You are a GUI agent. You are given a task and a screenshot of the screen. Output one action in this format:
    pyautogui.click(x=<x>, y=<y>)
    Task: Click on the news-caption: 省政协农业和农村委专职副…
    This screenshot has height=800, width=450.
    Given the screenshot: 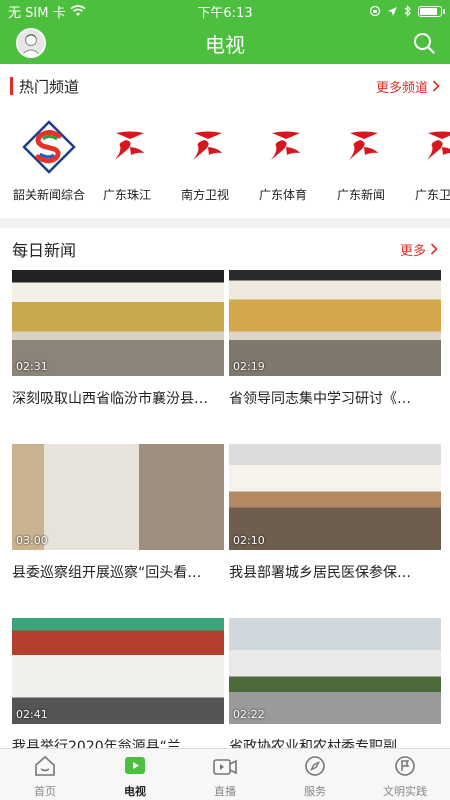 What is the action you would take?
    pyautogui.click(x=335, y=742)
    